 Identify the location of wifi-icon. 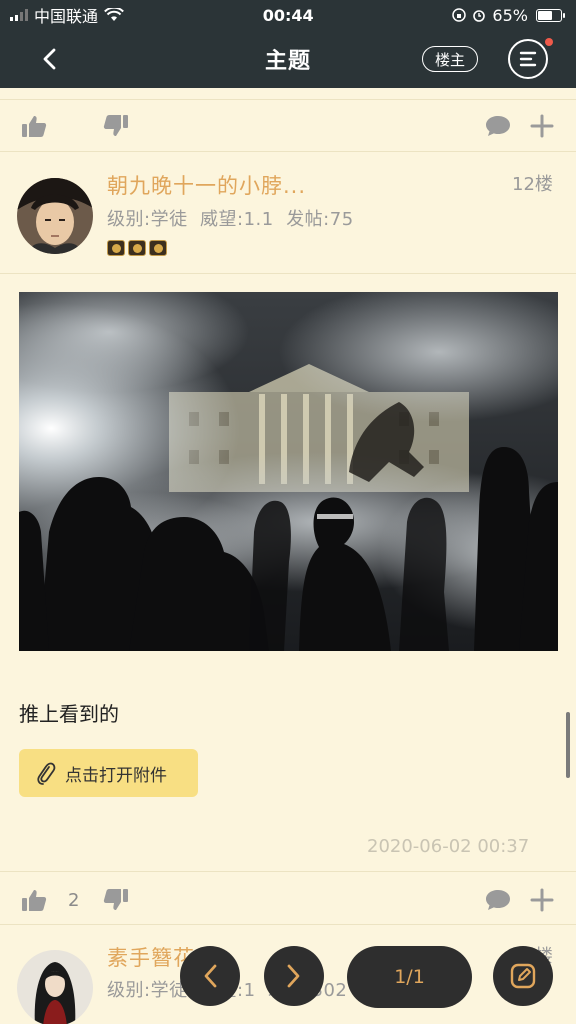
(114, 14).